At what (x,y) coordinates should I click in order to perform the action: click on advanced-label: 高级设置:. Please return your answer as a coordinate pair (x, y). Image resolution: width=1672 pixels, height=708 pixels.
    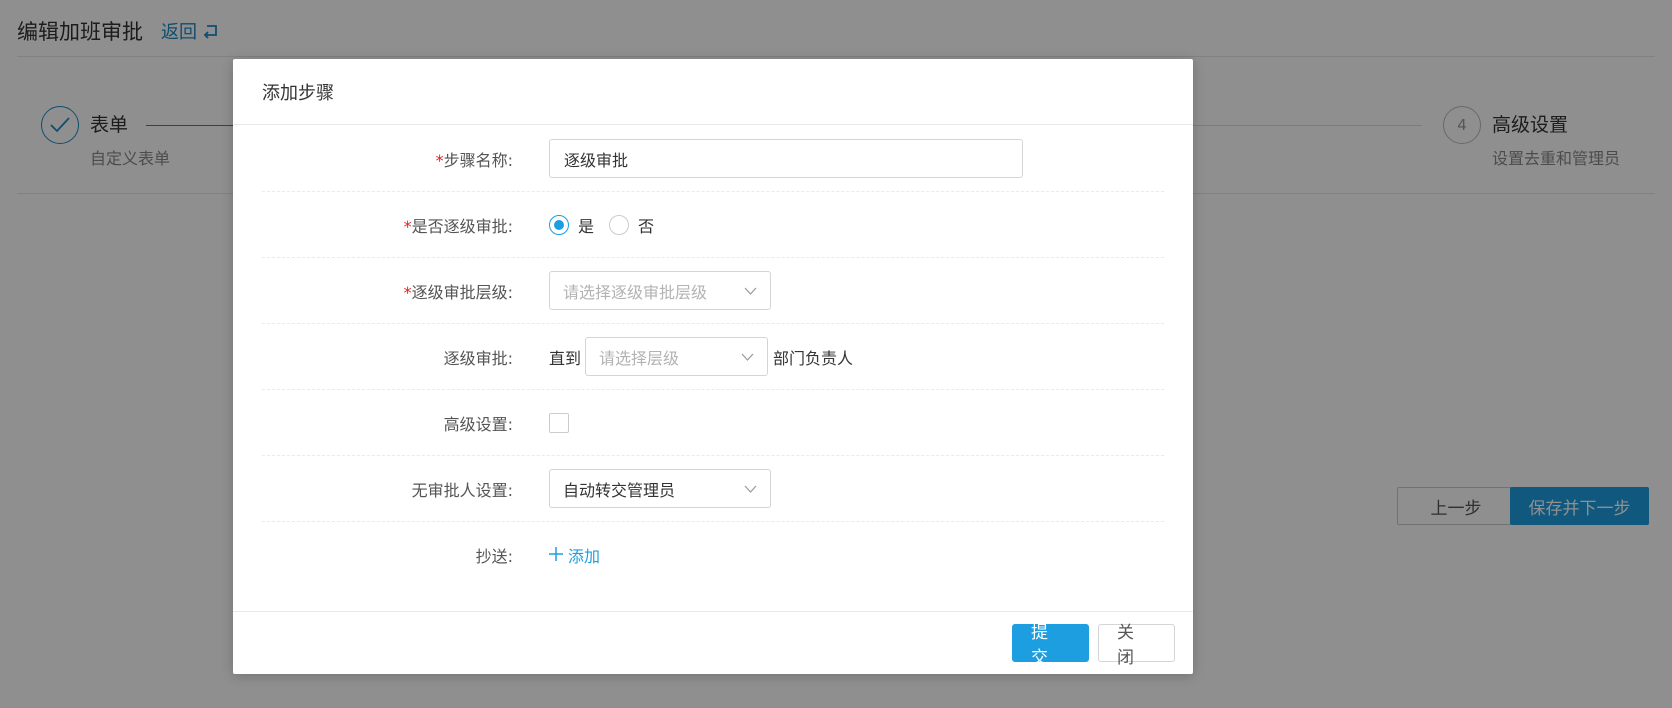
    Looking at the image, I should click on (478, 424).